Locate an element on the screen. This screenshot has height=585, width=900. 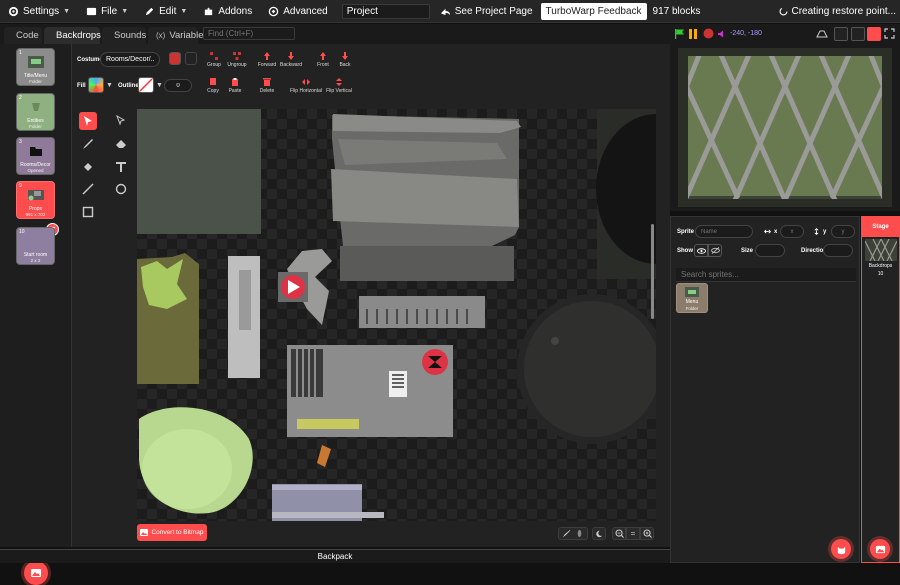
outline-width-input is located at coordinates (178, 85).